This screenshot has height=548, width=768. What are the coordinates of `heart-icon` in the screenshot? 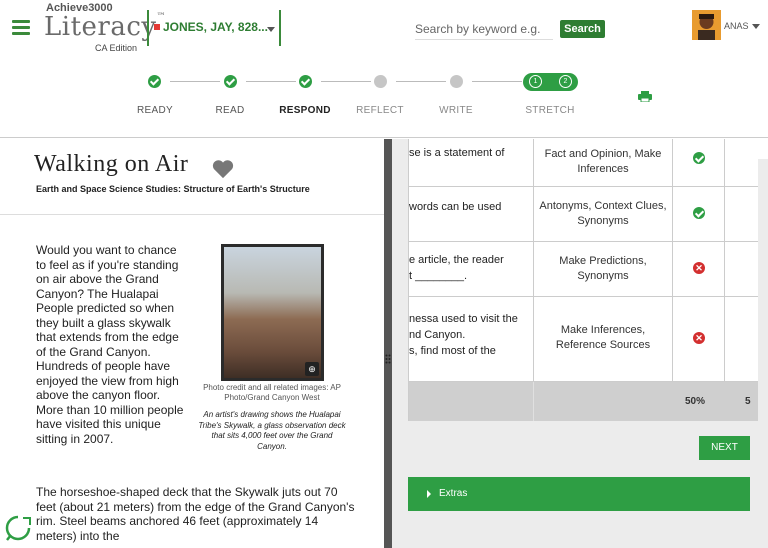 It's located at (223, 169).